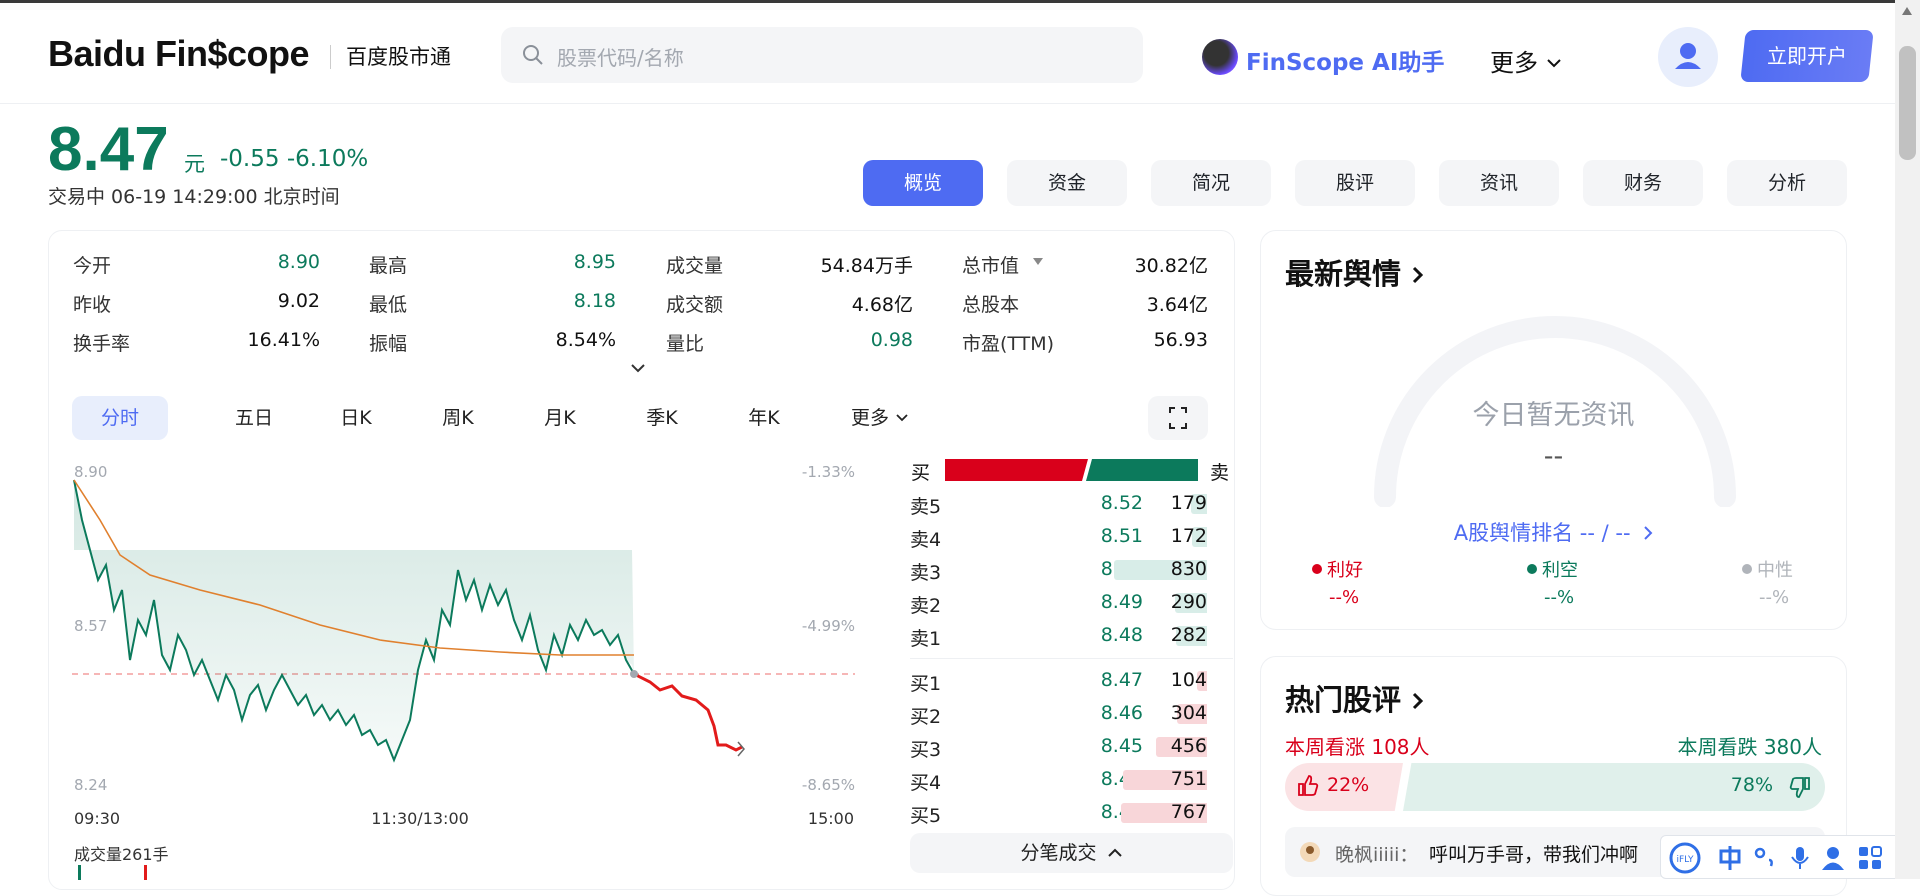 The height and width of the screenshot is (896, 1920). Describe the element at coordinates (90, 472) in the screenshot. I see `y-tick-left: 8.90` at that location.